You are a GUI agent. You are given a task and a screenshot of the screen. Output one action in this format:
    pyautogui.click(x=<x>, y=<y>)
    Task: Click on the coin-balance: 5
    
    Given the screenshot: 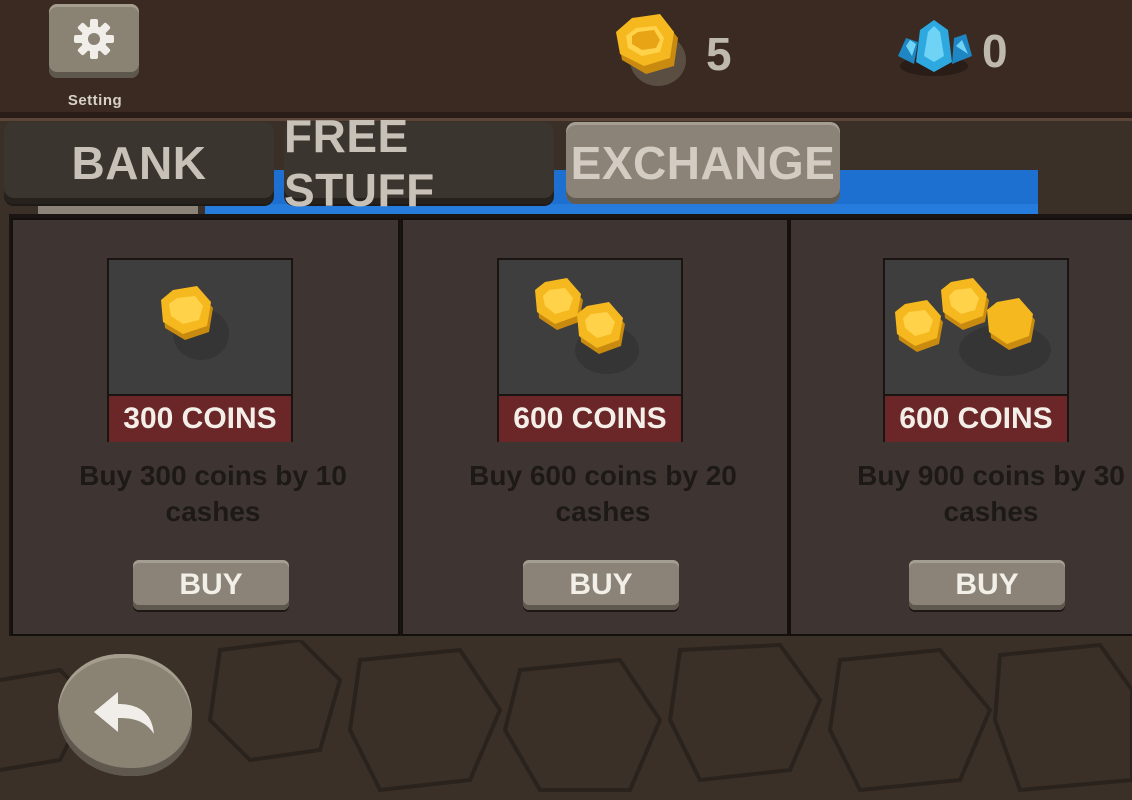 What is the action you would take?
    pyautogui.click(x=672, y=53)
    